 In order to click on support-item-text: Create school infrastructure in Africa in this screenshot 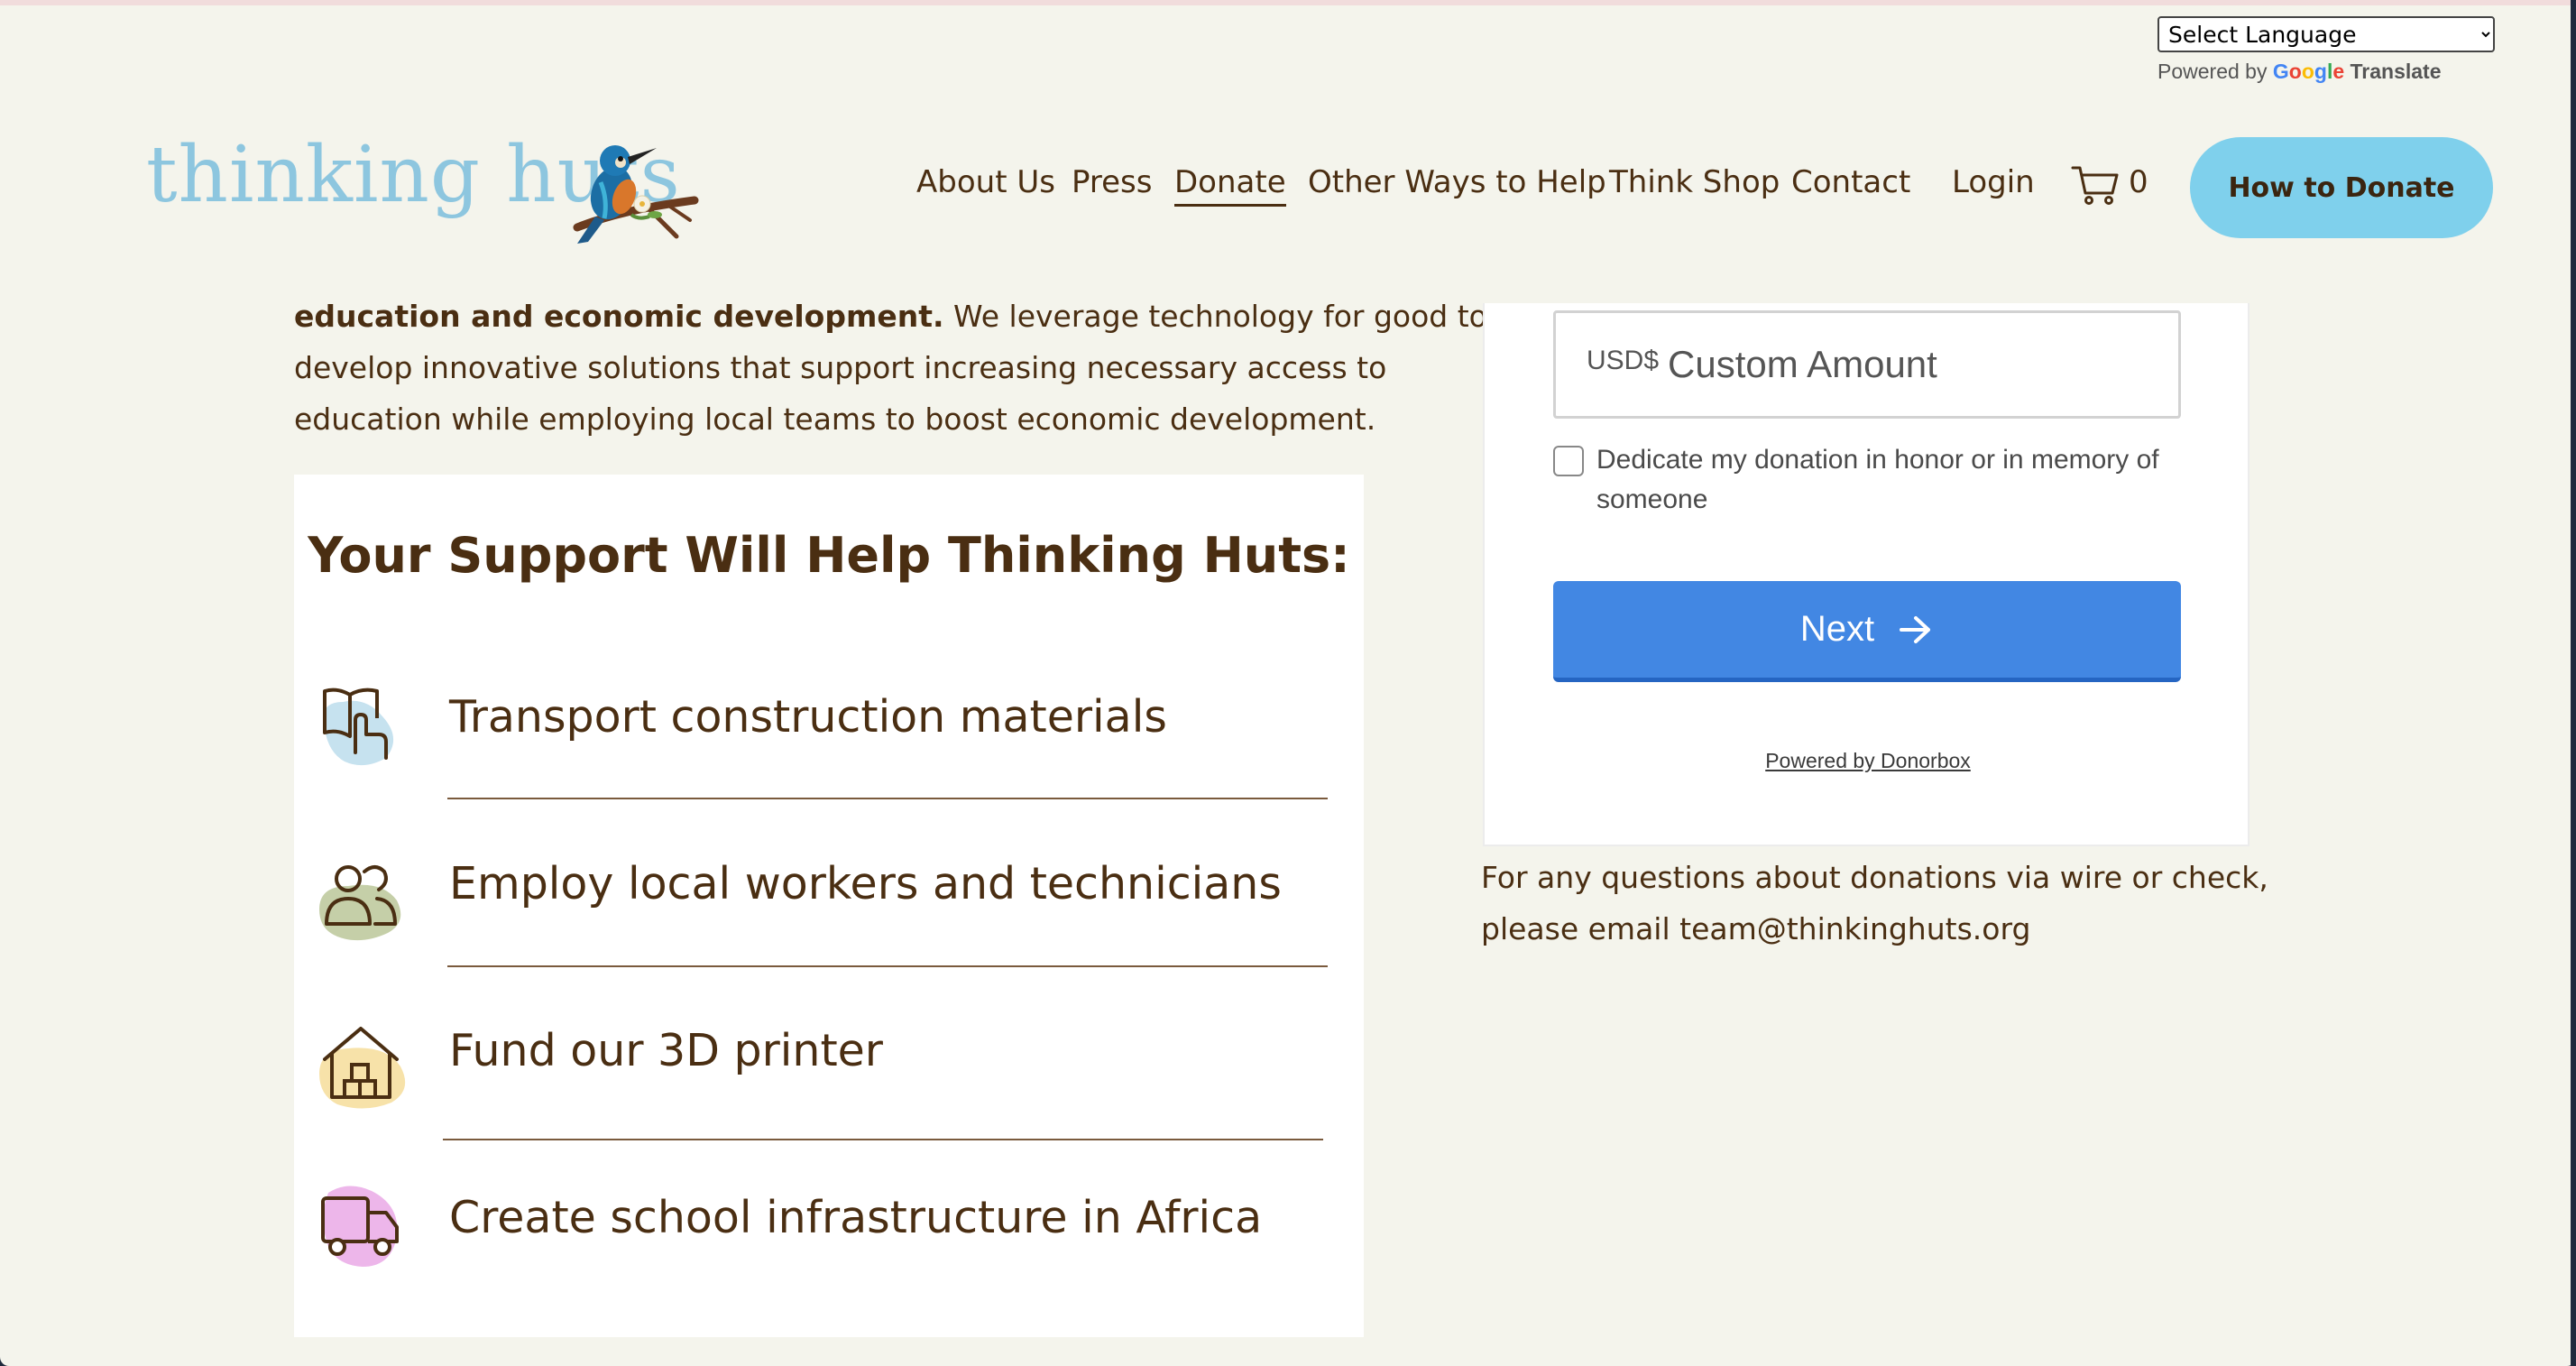, I will do `click(856, 1217)`.